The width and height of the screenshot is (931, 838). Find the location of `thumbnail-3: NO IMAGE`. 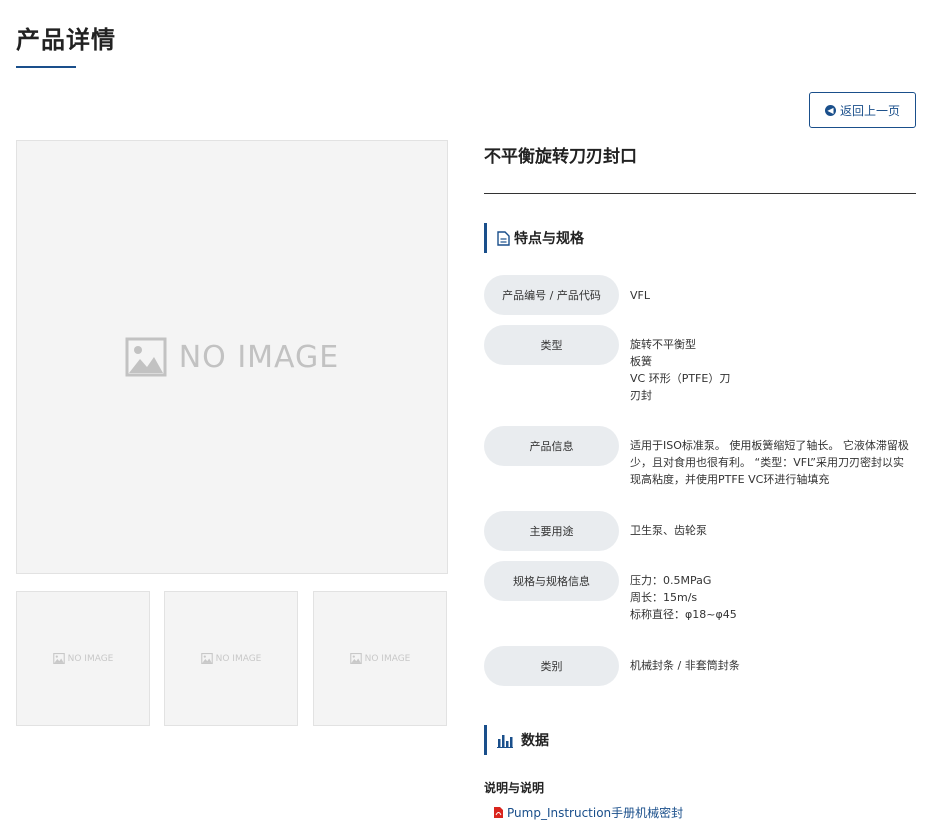

thumbnail-3: NO IMAGE is located at coordinates (380, 658).